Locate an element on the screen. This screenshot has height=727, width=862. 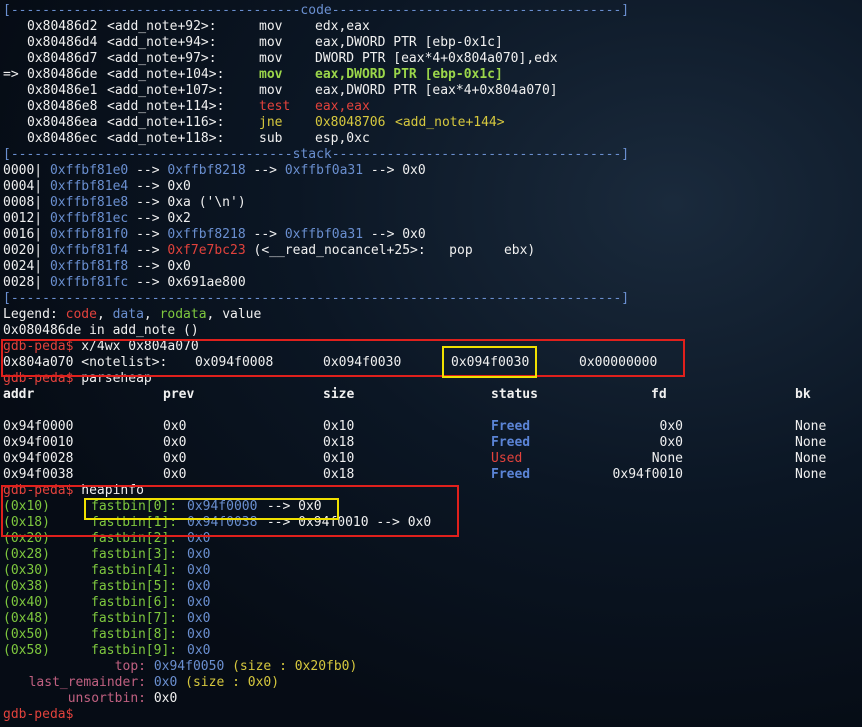
fastbin-name: fastbin[5]: is located at coordinates (134, 586).